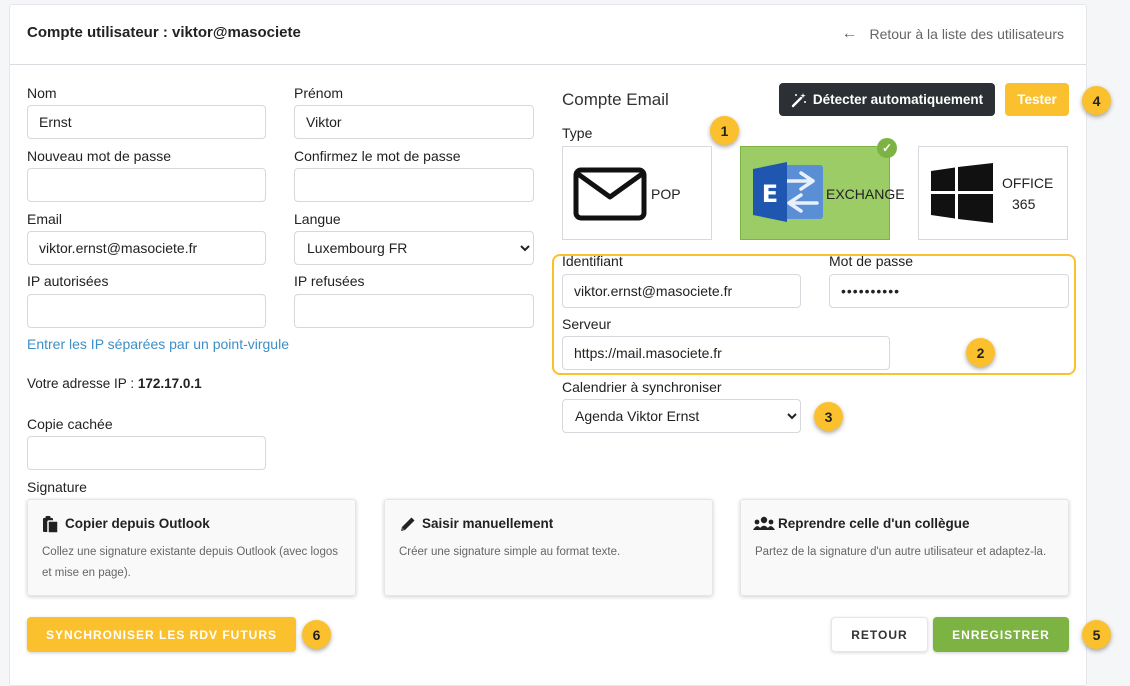 This screenshot has width=1130, height=686. Describe the element at coordinates (42, 93) in the screenshot. I see `nom-label: Nom` at that location.